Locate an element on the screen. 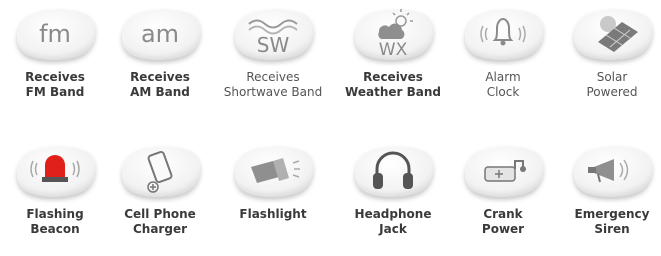 This screenshot has width=661, height=256. feature-am: am Receives AM Band is located at coordinates (160, 52).